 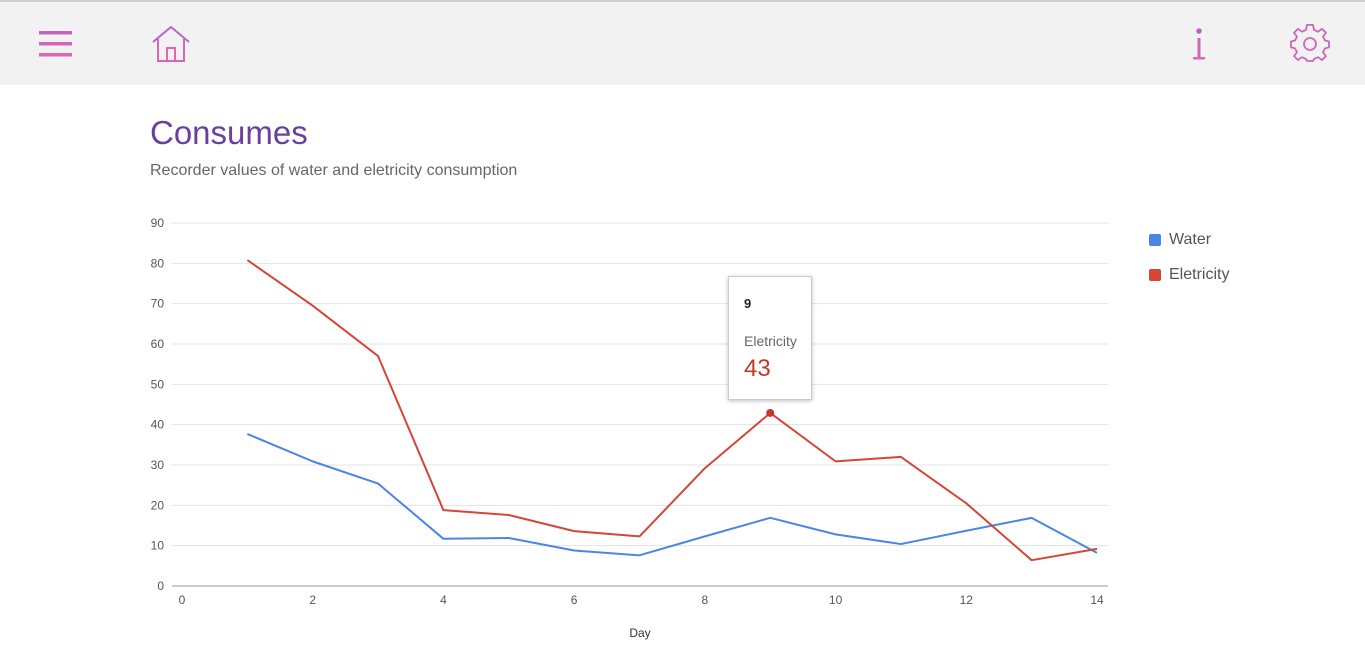 What do you see at coordinates (672, 495) in the screenshot?
I see `series-line-water` at bounding box center [672, 495].